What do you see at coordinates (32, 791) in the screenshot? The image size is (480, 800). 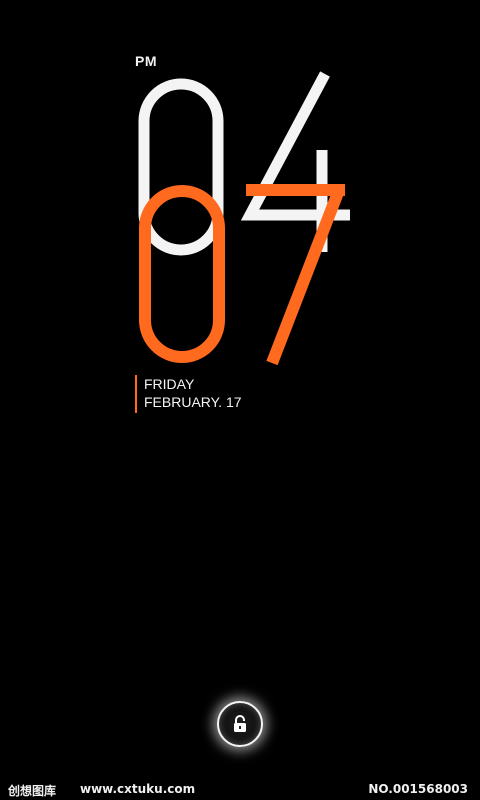 I see `watermark-brand: 创想图库` at bounding box center [32, 791].